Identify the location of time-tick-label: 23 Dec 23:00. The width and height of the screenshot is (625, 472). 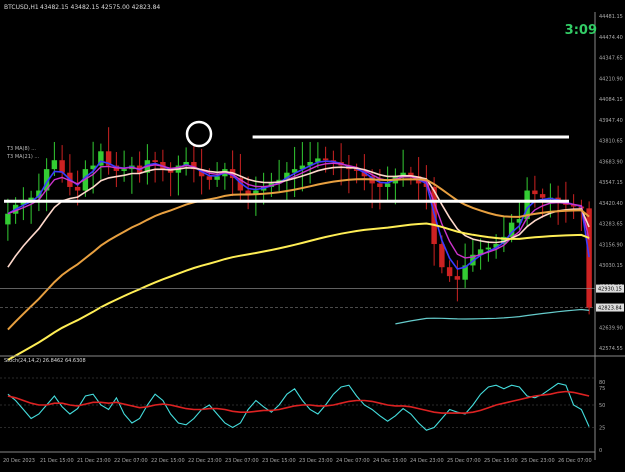
(316, 461).